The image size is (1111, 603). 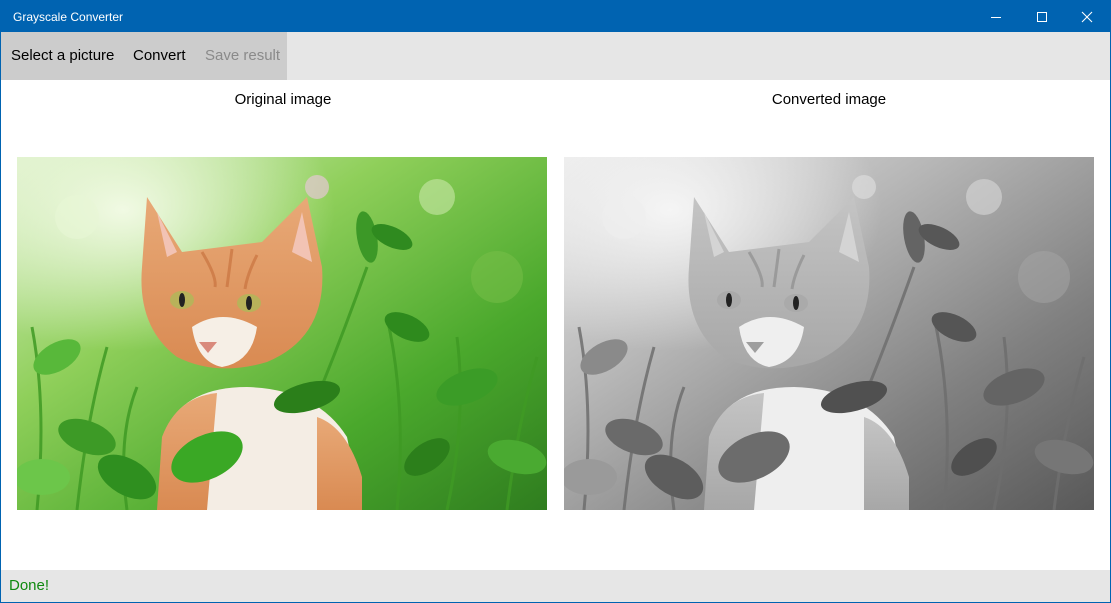 I want to click on command-button-group: Select a picture Convert Save result, so click(x=144, y=56).